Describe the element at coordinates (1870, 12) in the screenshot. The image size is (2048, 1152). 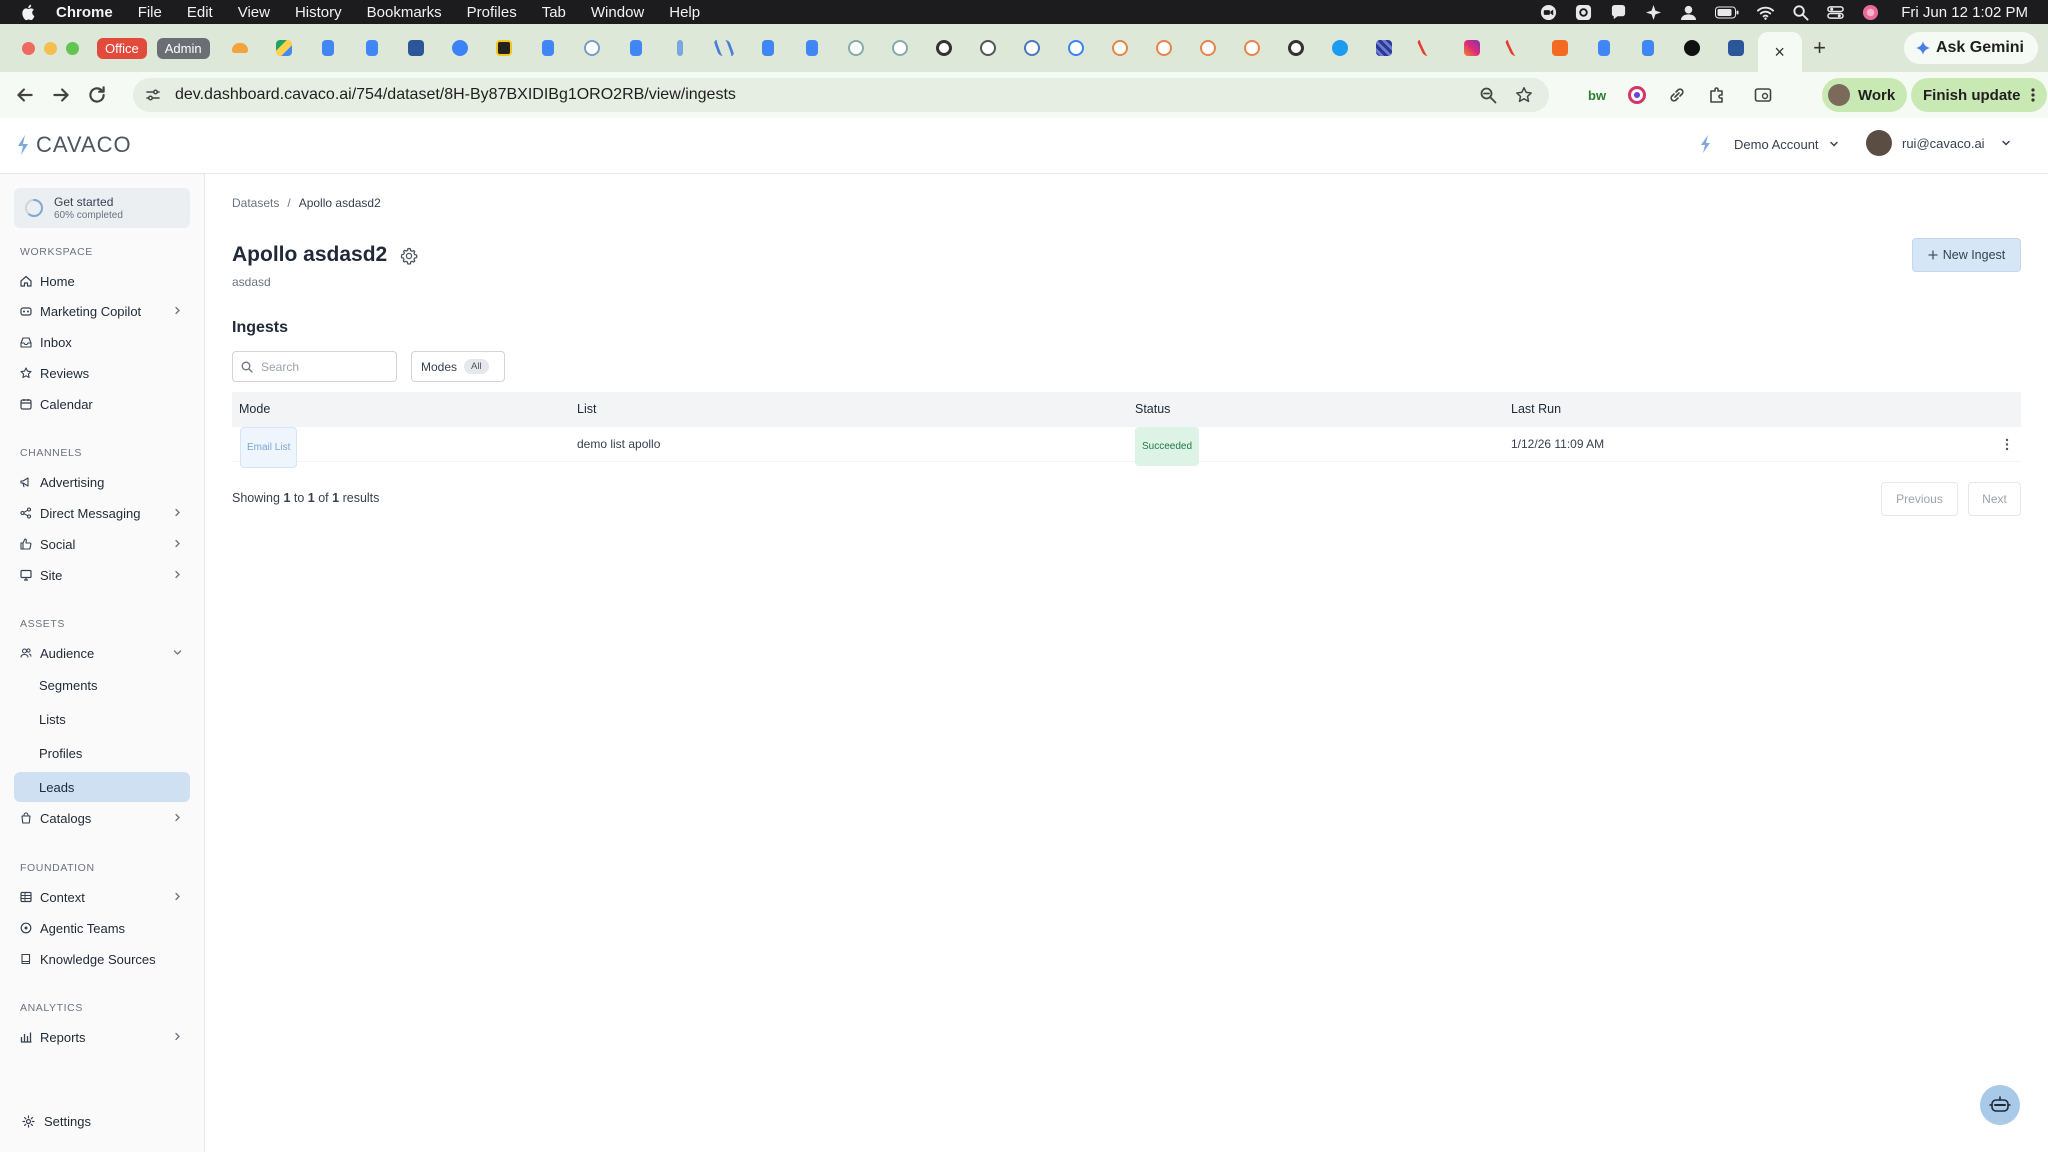
I see `siri-icon` at that location.